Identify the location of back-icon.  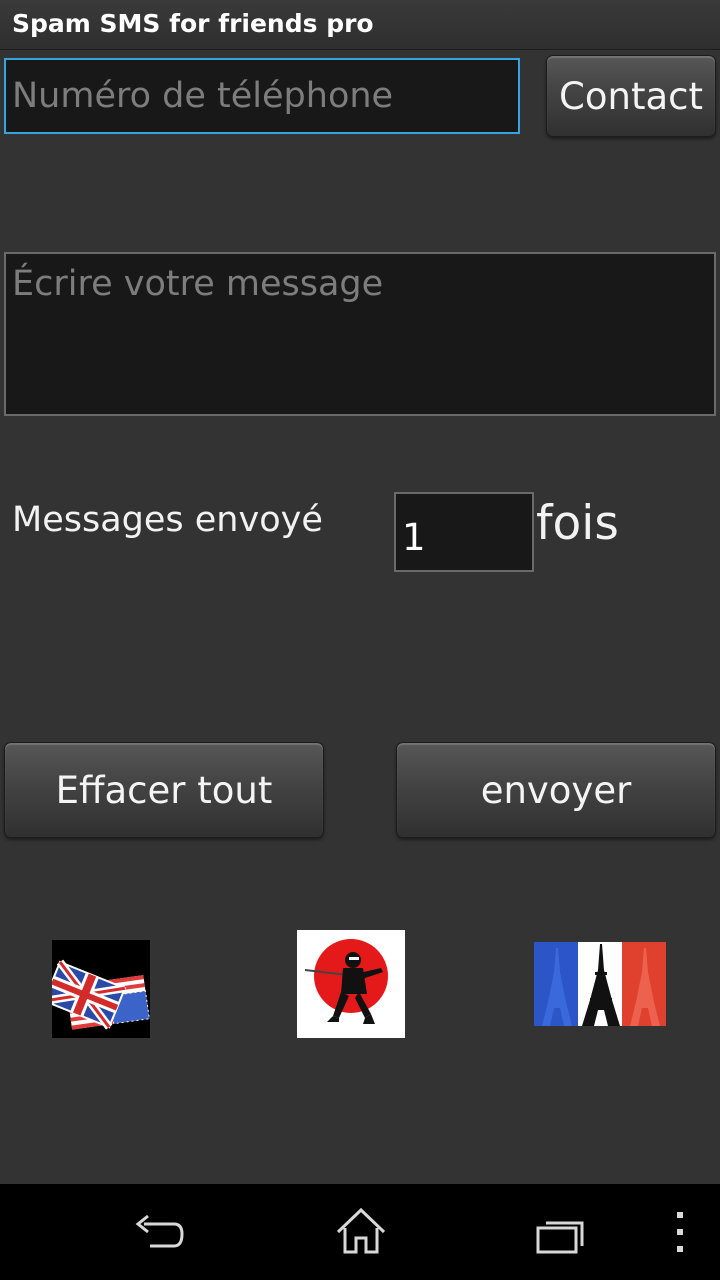
(160, 1234).